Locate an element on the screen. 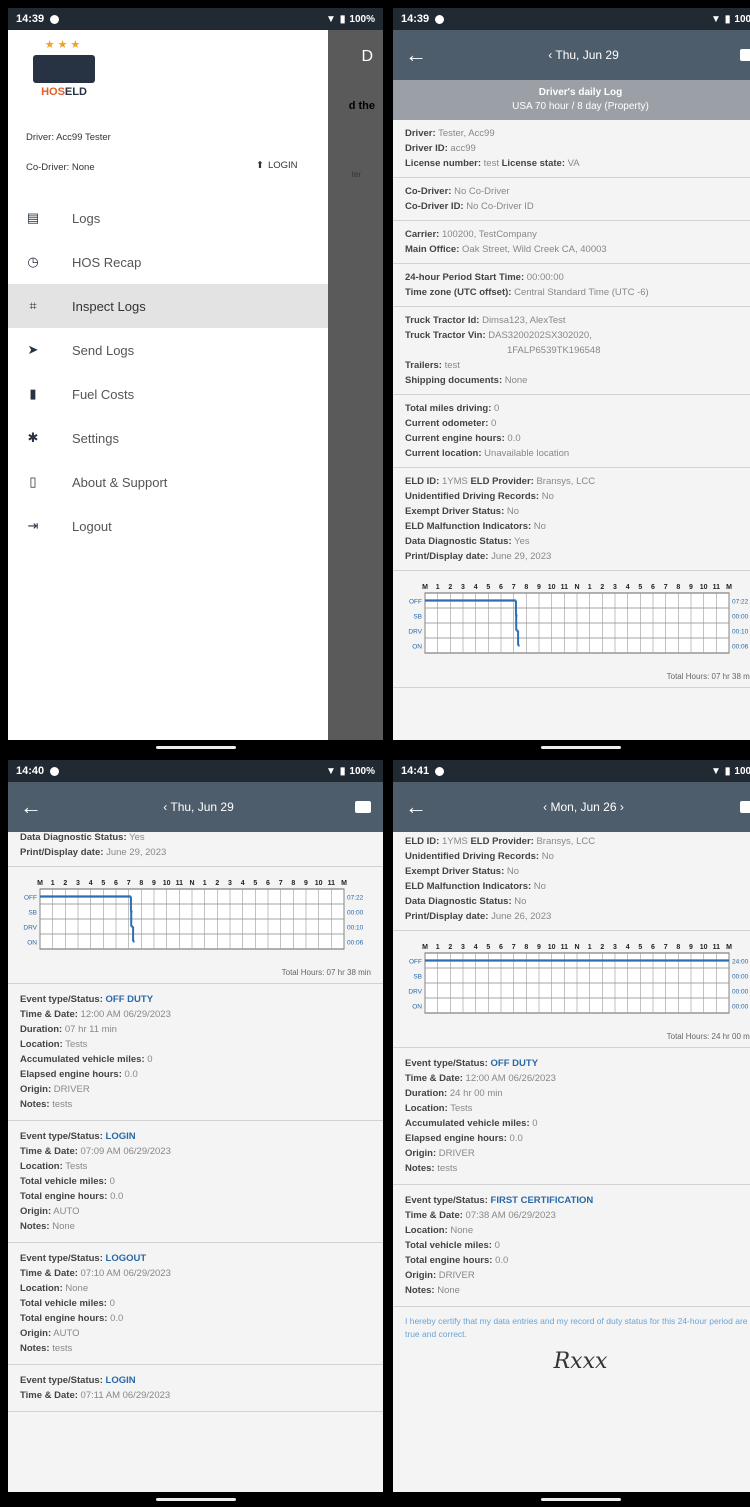 This screenshot has height=1507, width=750. field-value: DRIVER is located at coordinates (456, 1153).